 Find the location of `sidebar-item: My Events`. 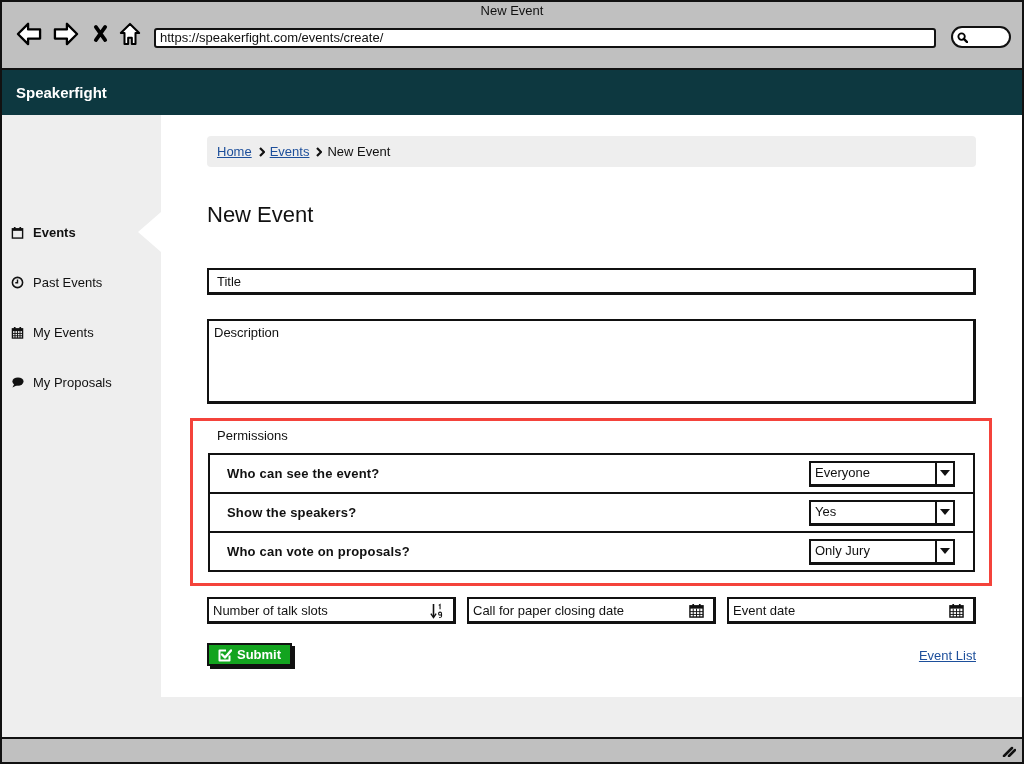

sidebar-item: My Events is located at coordinates (81, 332).